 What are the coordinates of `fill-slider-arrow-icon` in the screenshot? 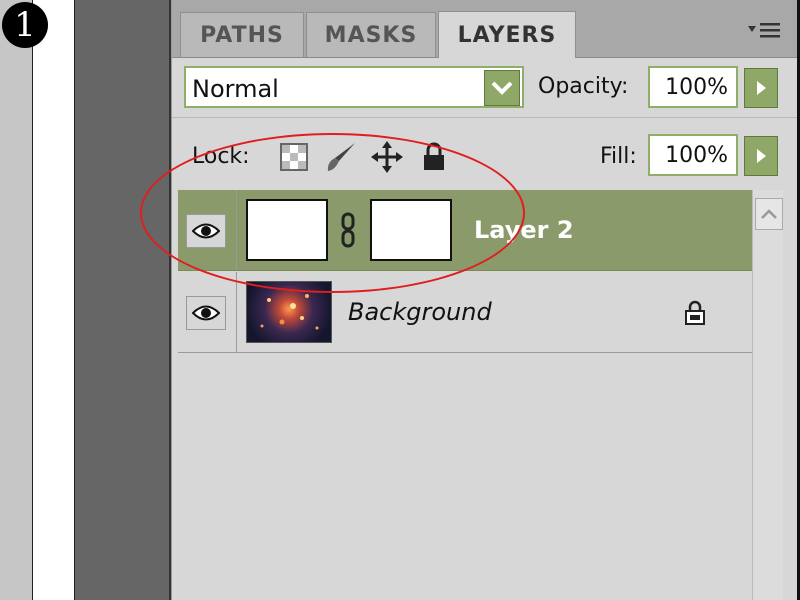 It's located at (761, 156).